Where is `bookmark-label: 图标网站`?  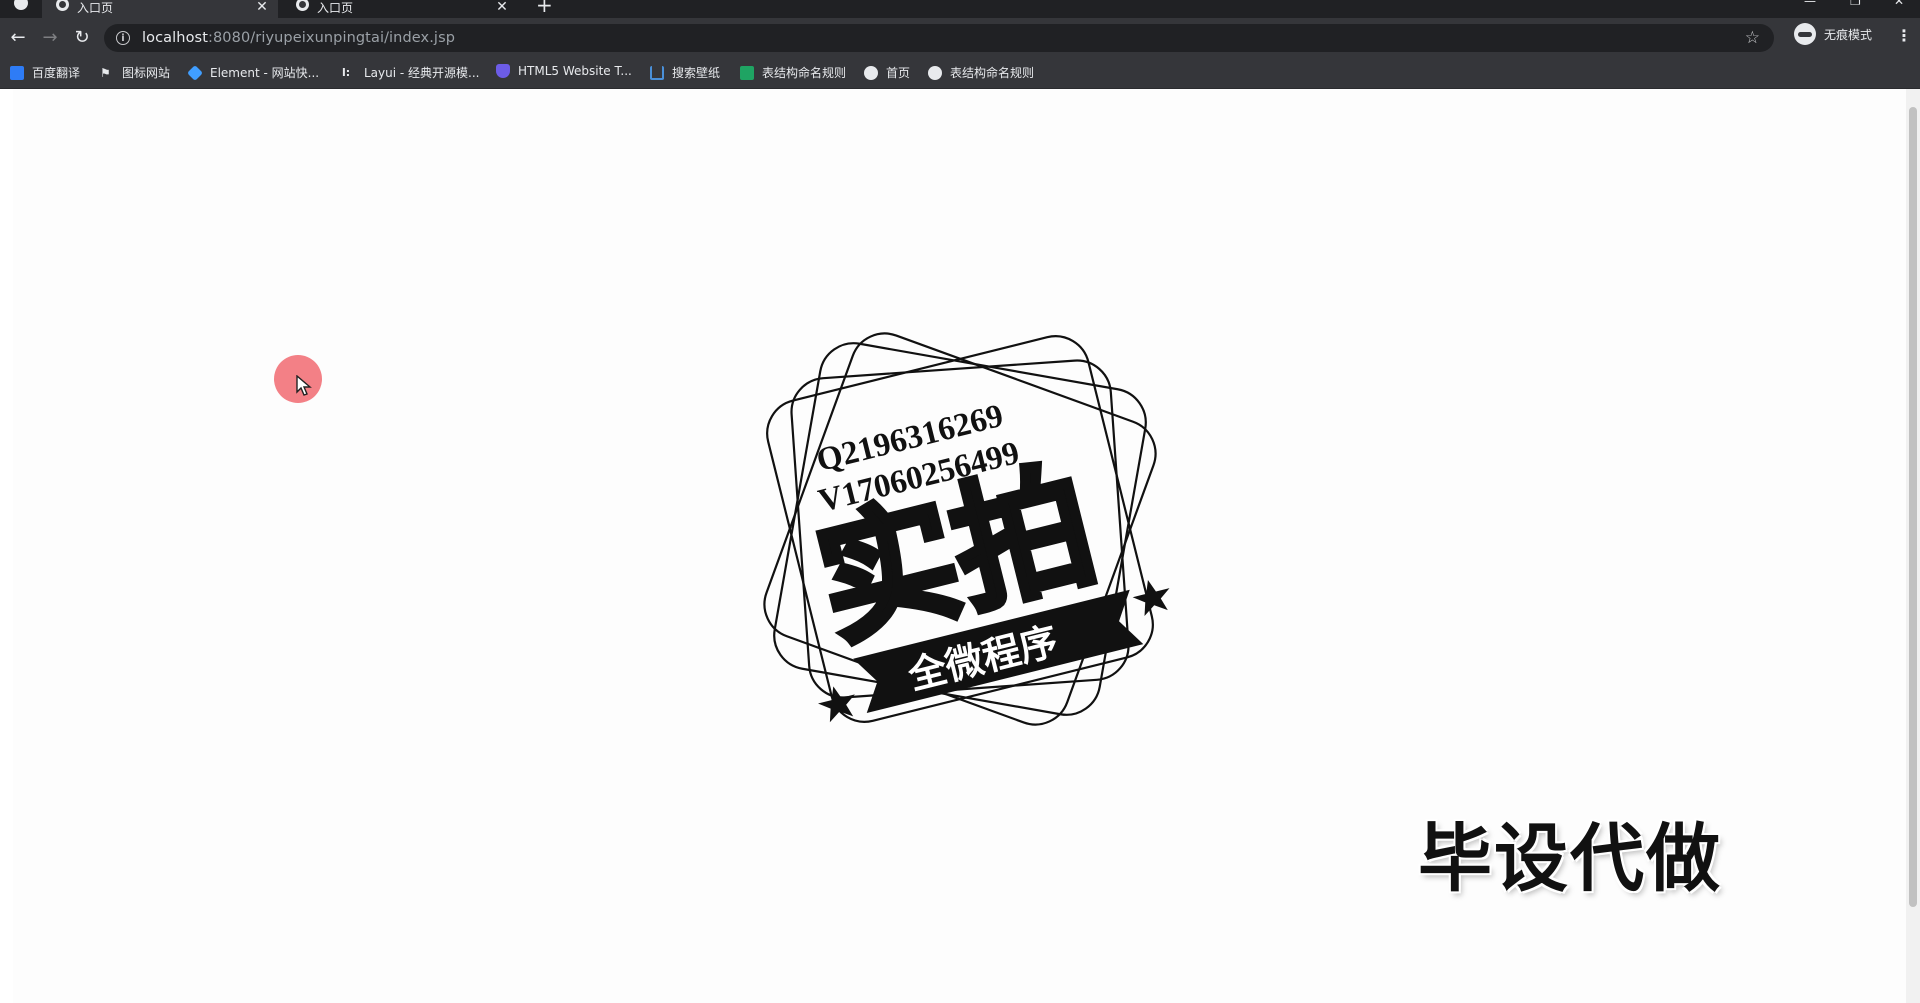 bookmark-label: 图标网站 is located at coordinates (146, 73).